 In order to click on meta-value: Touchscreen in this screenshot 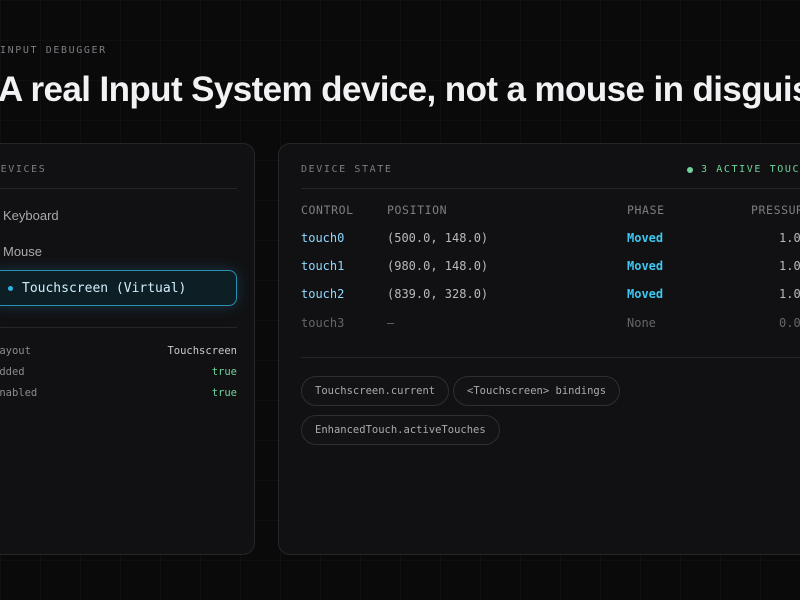, I will do `click(202, 351)`.